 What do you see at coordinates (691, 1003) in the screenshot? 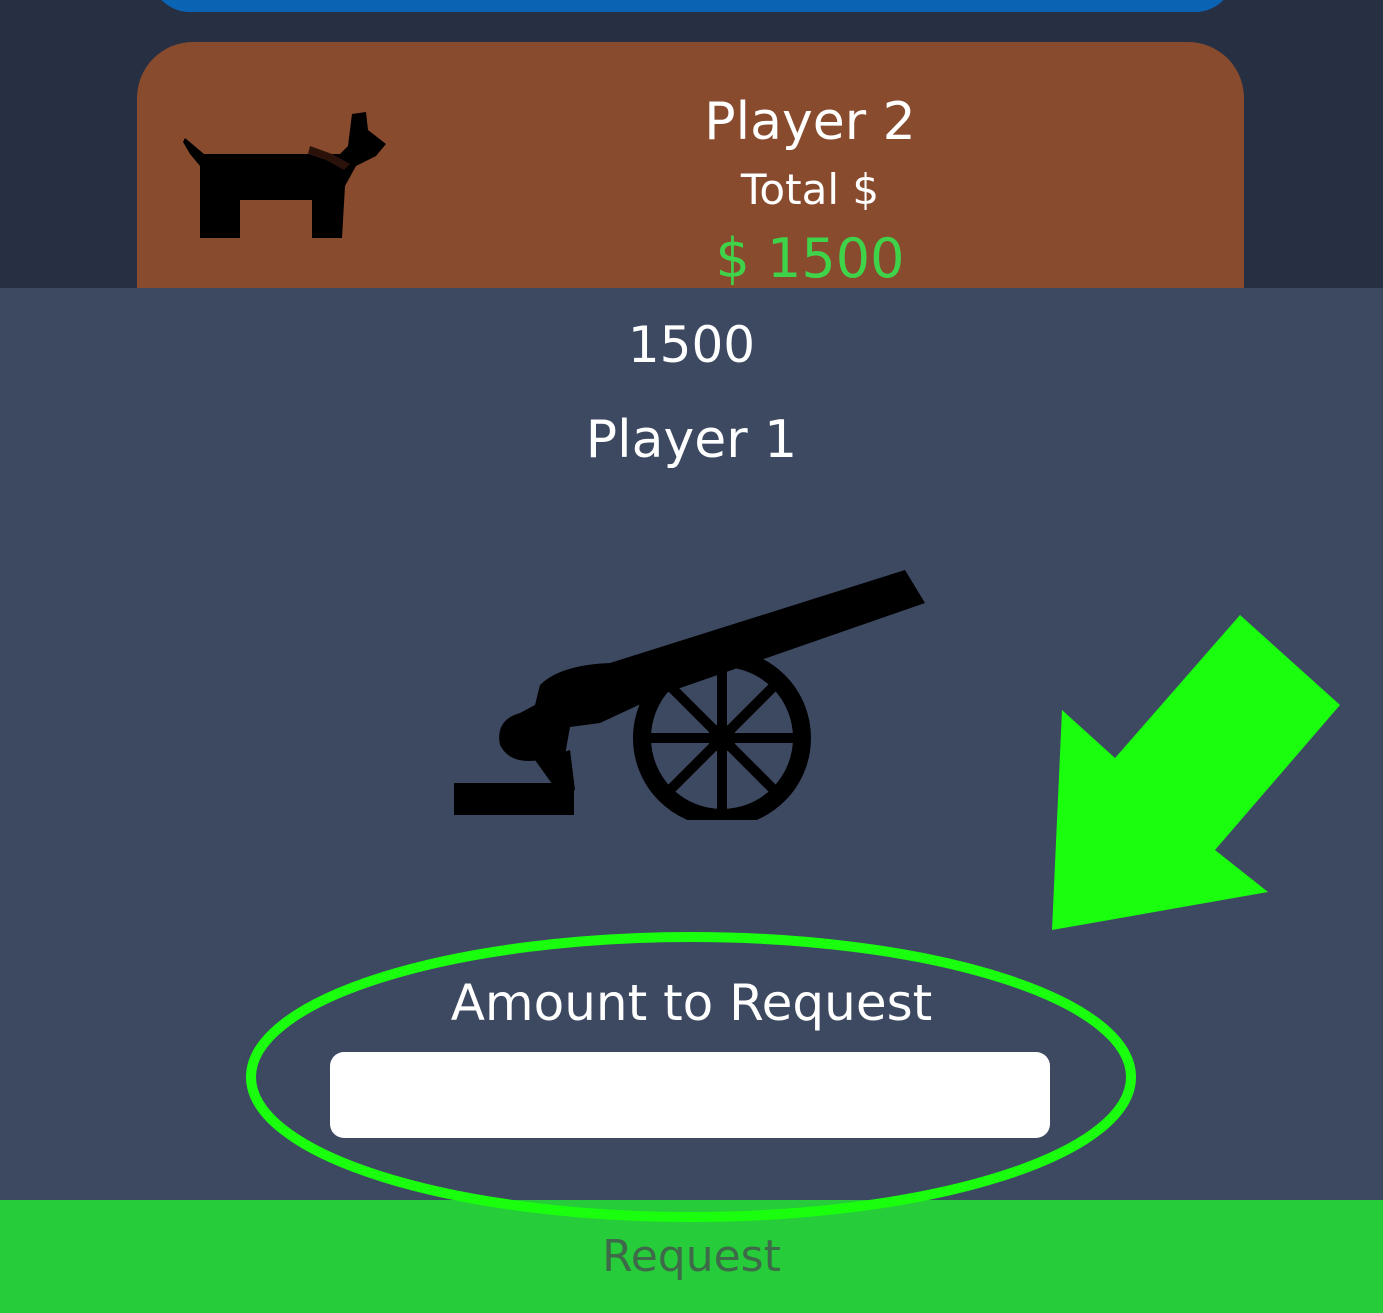
I see `amount-to-request-label: Amount to Request` at bounding box center [691, 1003].